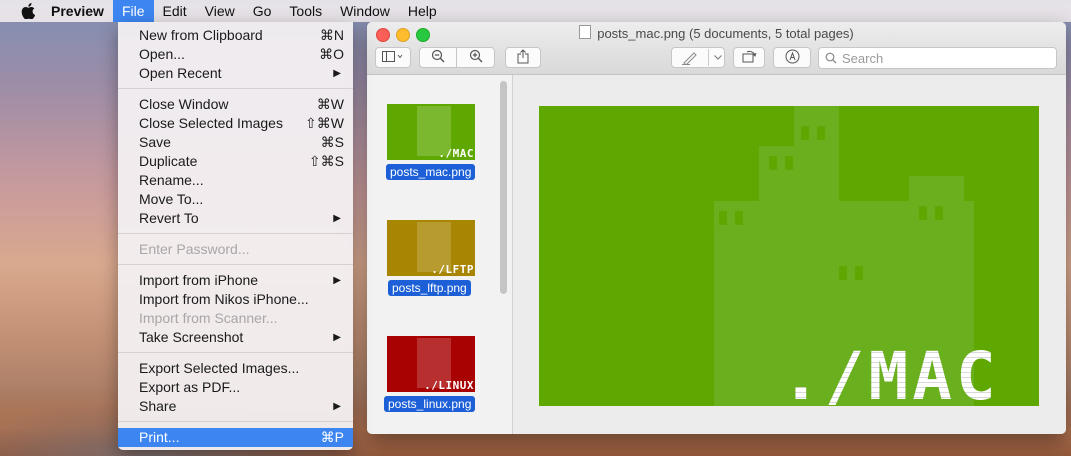  What do you see at coordinates (235, 218) in the screenshot?
I see `menu-item-revert-to: Revert To ▶` at bounding box center [235, 218].